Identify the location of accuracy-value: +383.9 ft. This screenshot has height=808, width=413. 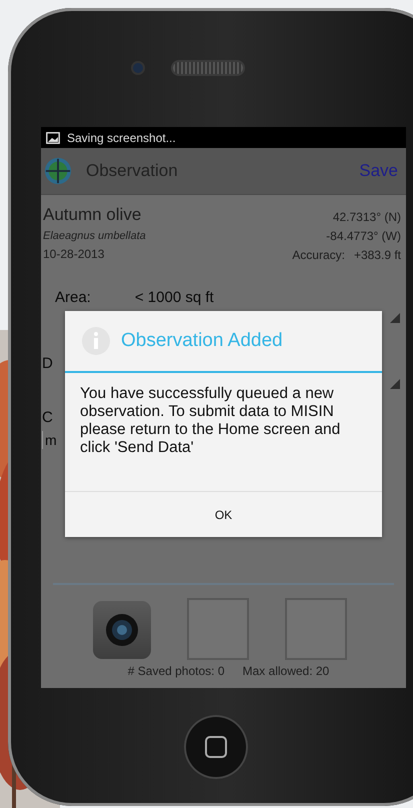
(377, 255).